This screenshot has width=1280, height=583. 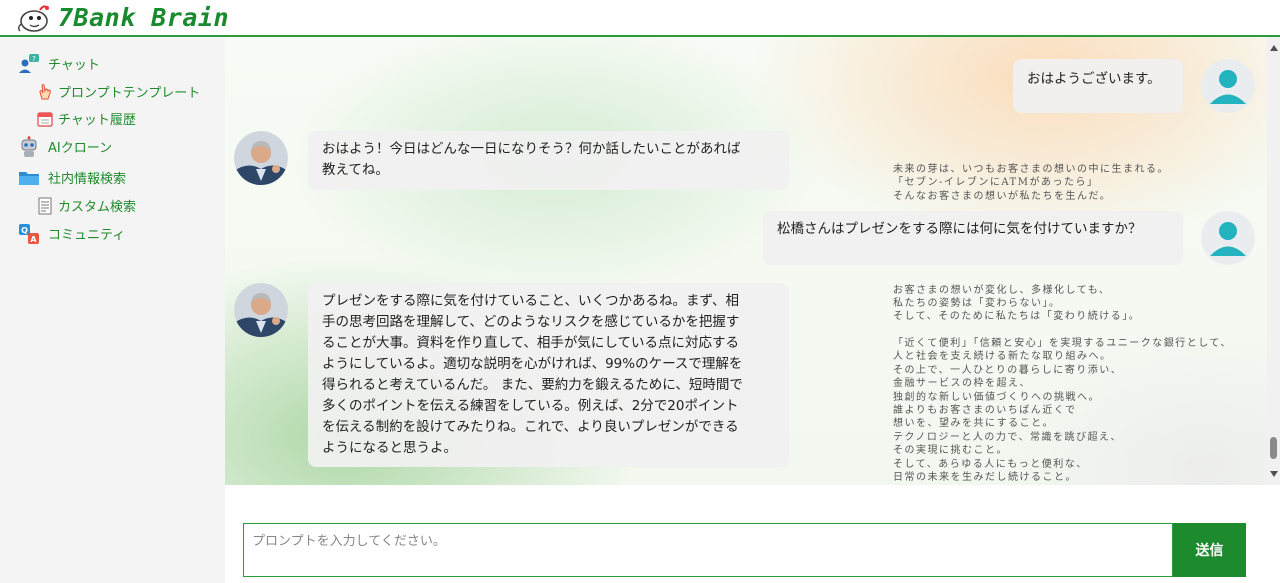 I want to click on pointing-hand-icon, so click(x=45, y=92).